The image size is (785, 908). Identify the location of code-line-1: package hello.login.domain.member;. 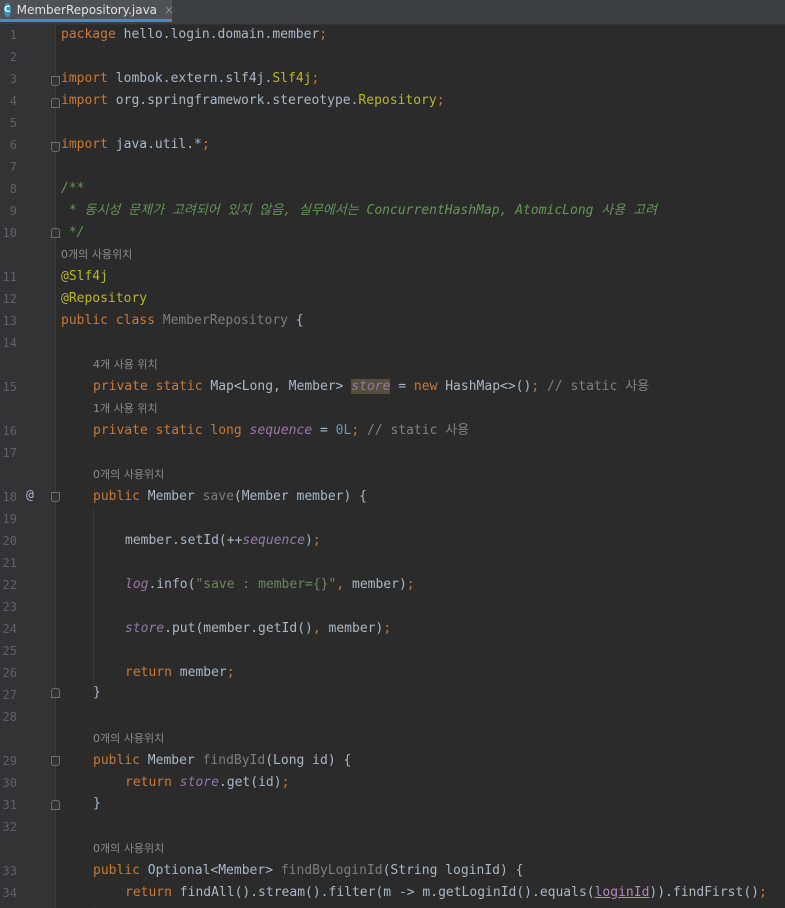
(194, 34).